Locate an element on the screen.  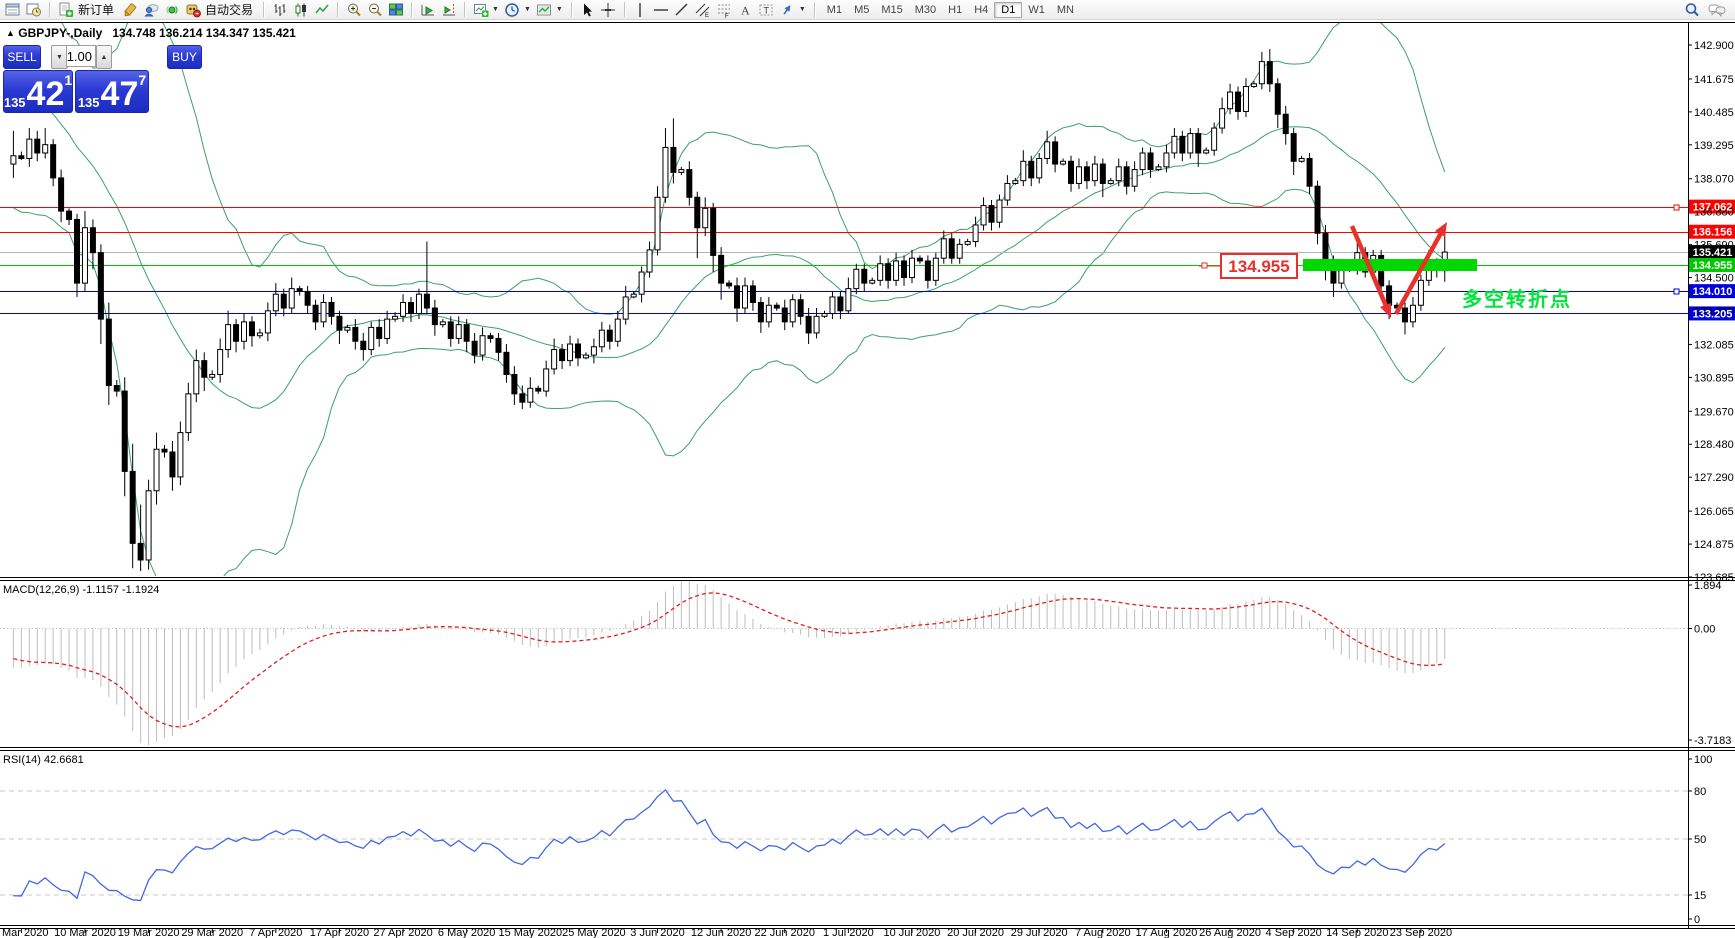
vertical-line-icon is located at coordinates (640, 9).